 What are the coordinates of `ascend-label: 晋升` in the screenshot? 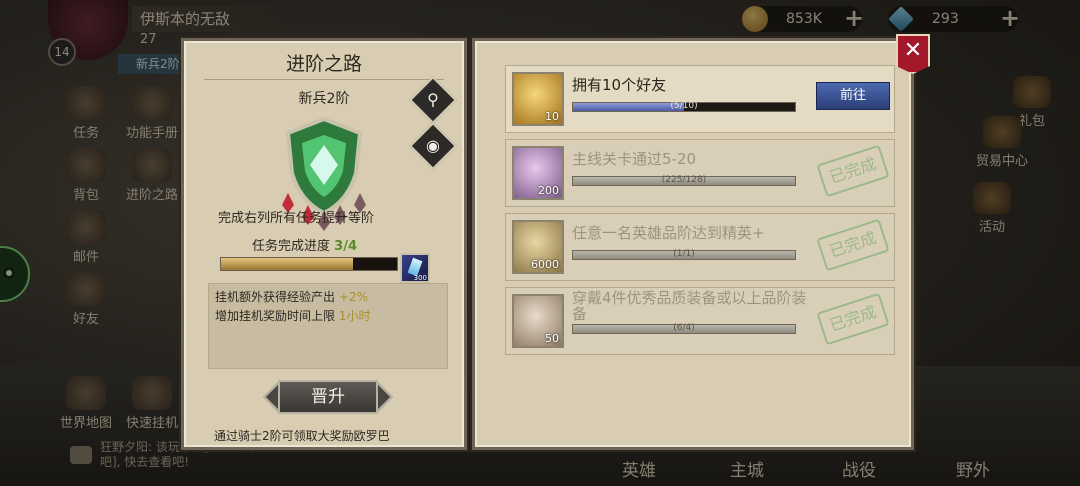 It's located at (328, 397).